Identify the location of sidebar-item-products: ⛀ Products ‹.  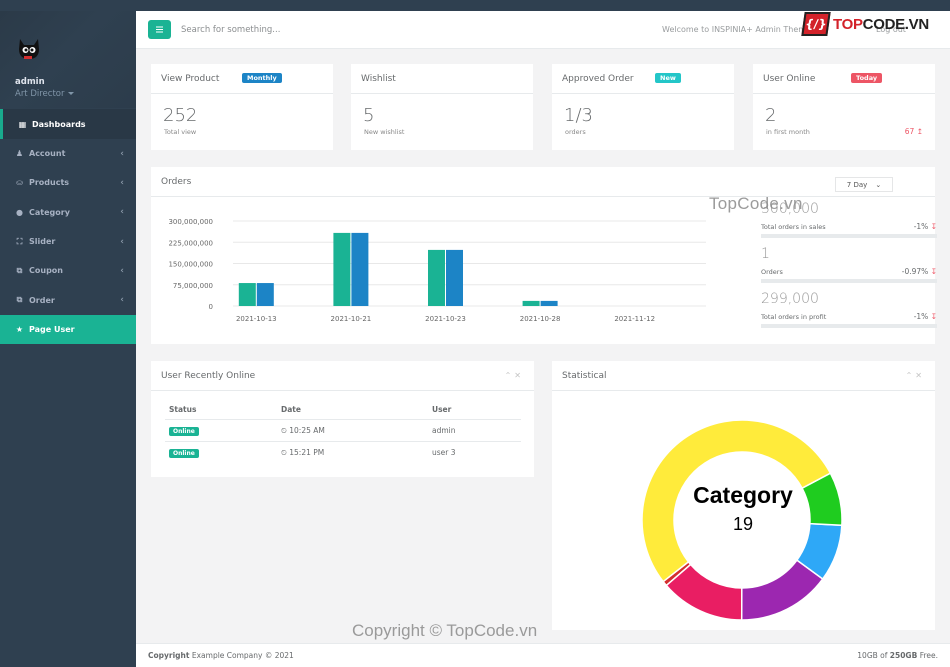
(68, 182).